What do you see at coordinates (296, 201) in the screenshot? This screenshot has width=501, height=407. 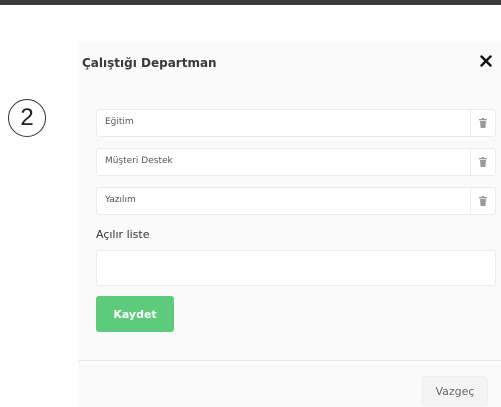 I see `department-item: Yazılım` at bounding box center [296, 201].